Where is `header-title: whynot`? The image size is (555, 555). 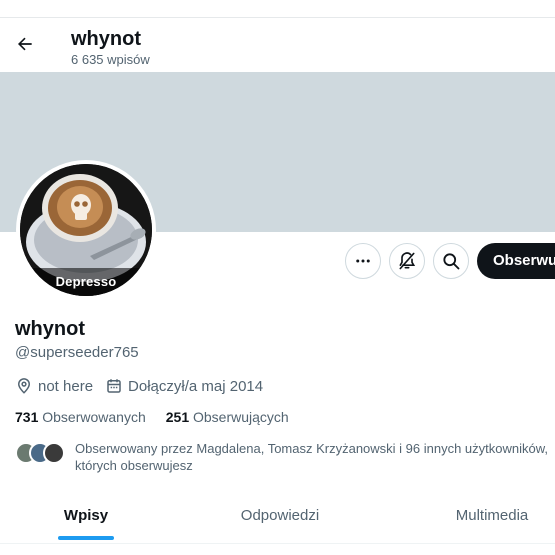 header-title: whynot is located at coordinates (106, 39).